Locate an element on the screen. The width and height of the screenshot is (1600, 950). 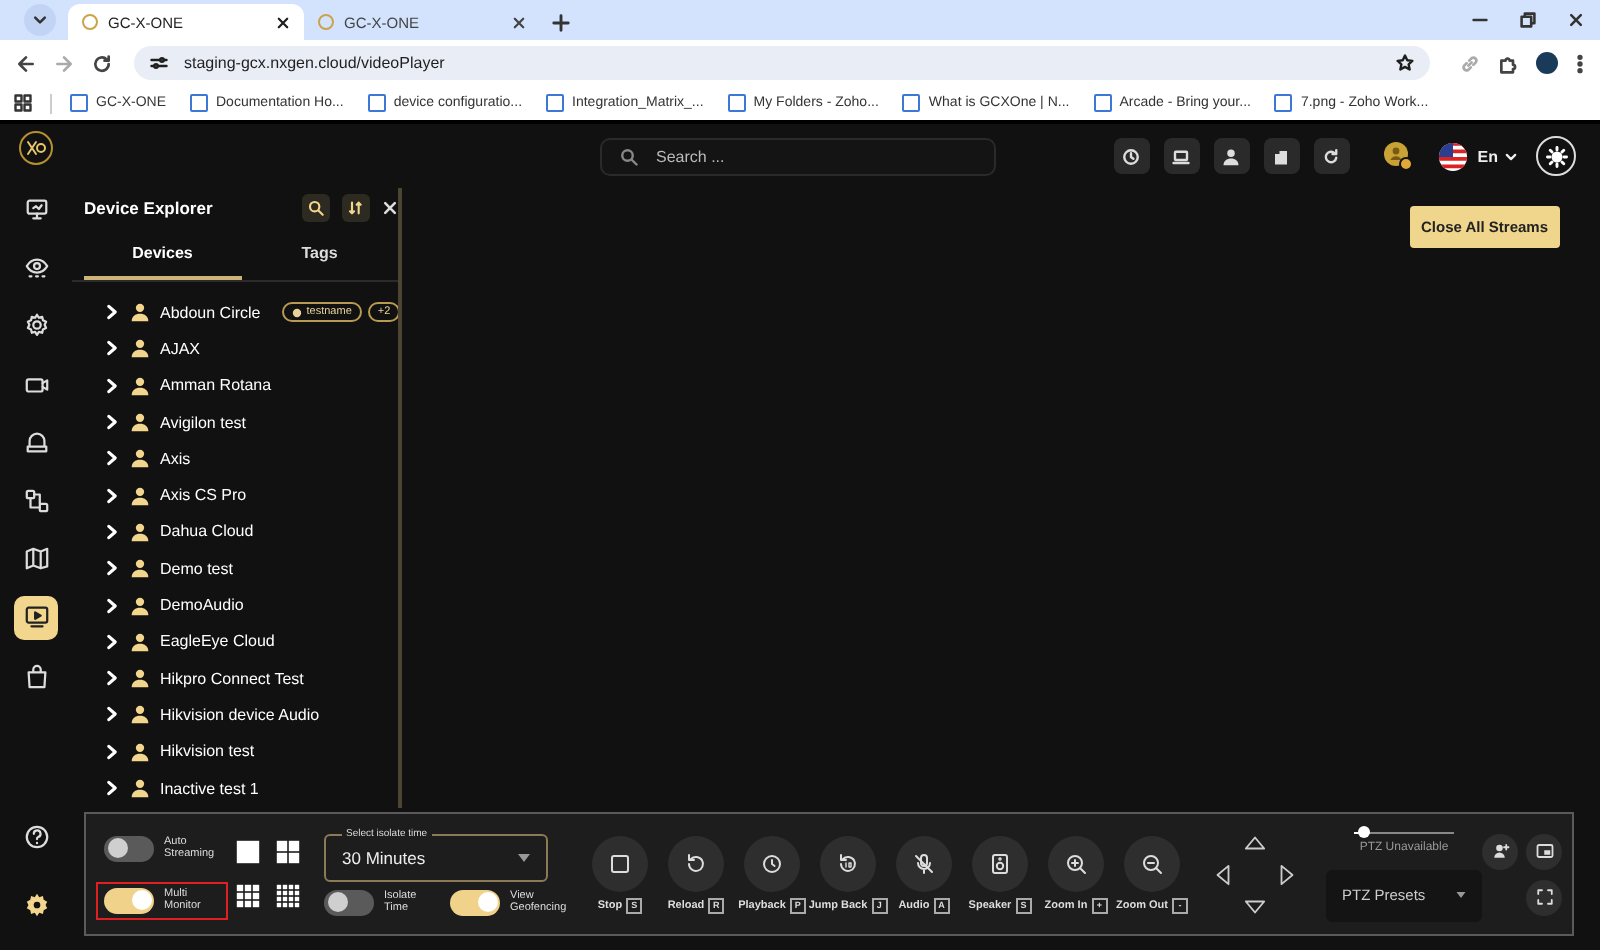
pan-left-button is located at coordinates (1222, 874).